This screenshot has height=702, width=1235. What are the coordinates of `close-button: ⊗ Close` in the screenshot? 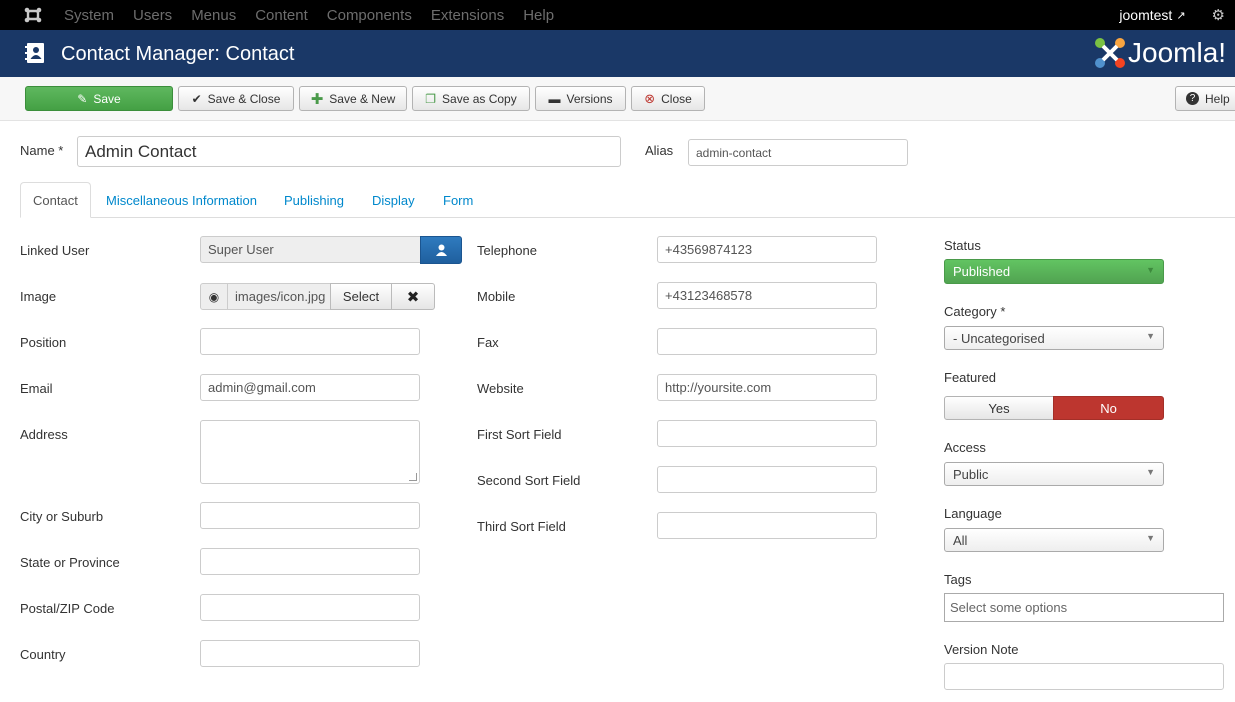 It's located at (668, 98).